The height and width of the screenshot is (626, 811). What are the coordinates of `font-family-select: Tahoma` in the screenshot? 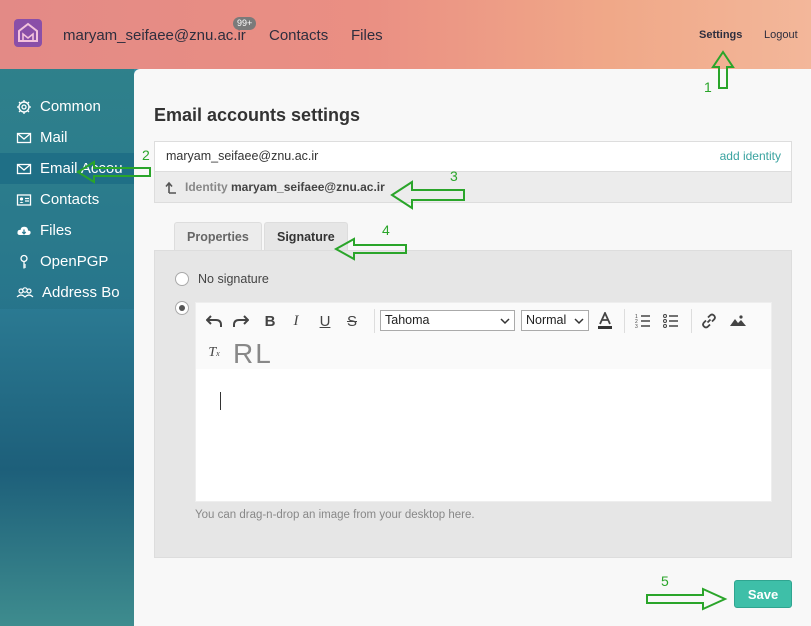 It's located at (447, 320).